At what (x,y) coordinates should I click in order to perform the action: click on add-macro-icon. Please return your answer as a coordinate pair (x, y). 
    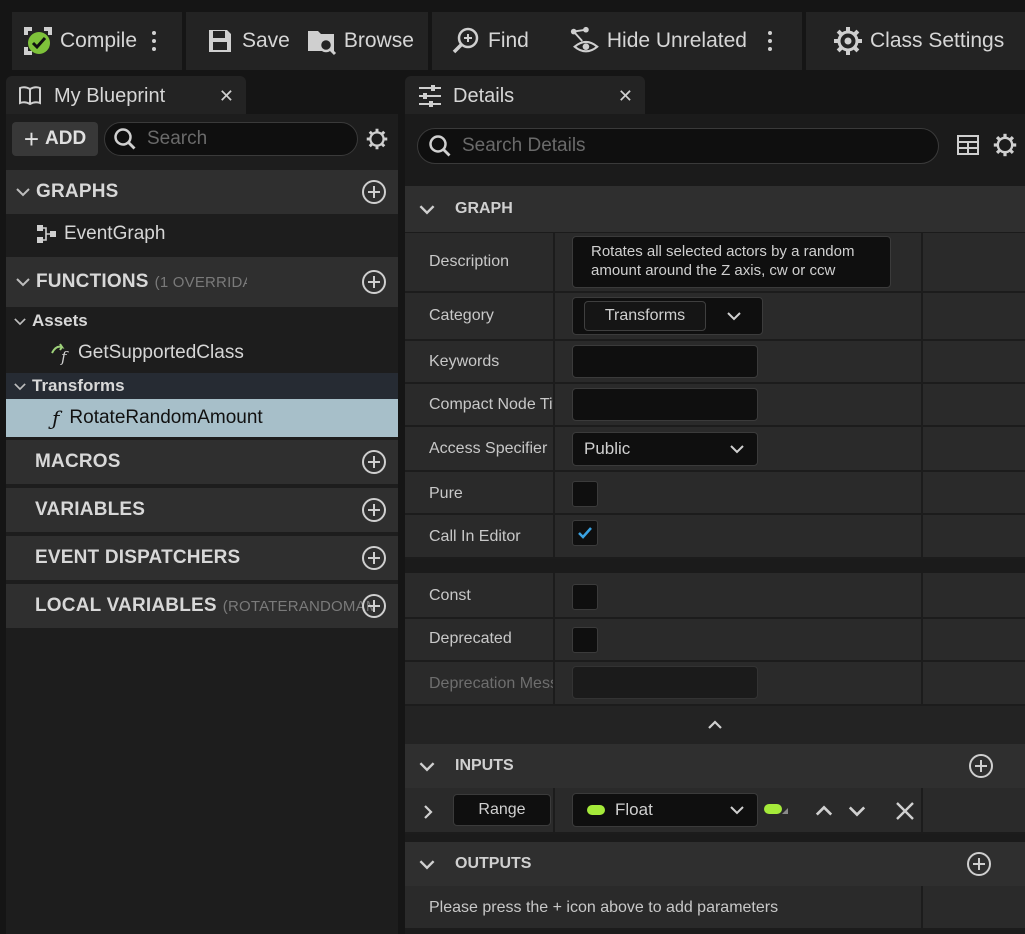
    Looking at the image, I should click on (374, 462).